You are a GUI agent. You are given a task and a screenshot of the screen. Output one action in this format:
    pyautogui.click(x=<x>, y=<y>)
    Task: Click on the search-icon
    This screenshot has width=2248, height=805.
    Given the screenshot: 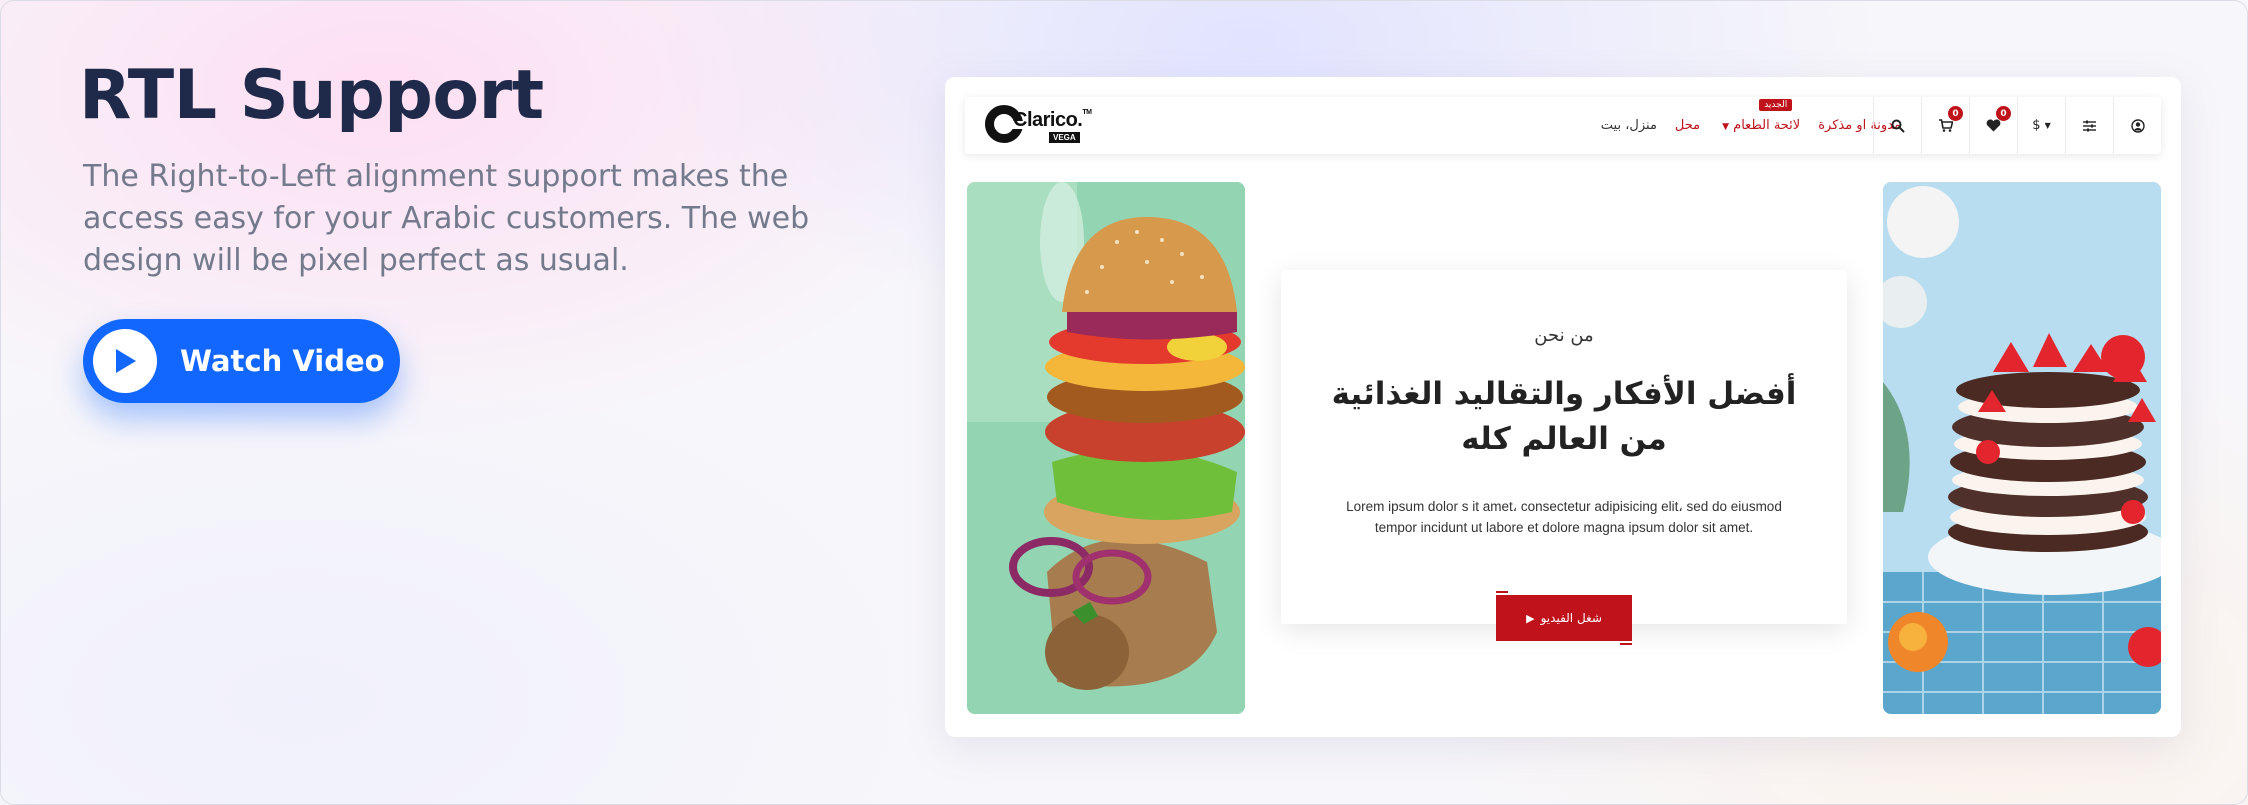 What is the action you would take?
    pyautogui.click(x=1898, y=126)
    